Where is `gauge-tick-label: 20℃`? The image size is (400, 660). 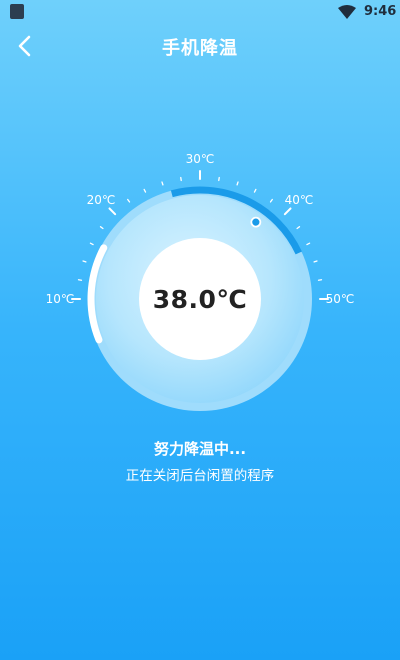 gauge-tick-label: 20℃ is located at coordinates (101, 200).